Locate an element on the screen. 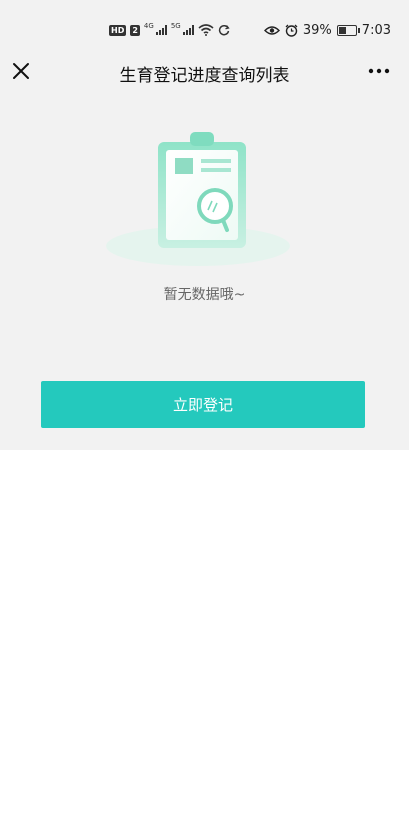 The width and height of the screenshot is (409, 820). register-now-button: 立即登记 is located at coordinates (203, 404).